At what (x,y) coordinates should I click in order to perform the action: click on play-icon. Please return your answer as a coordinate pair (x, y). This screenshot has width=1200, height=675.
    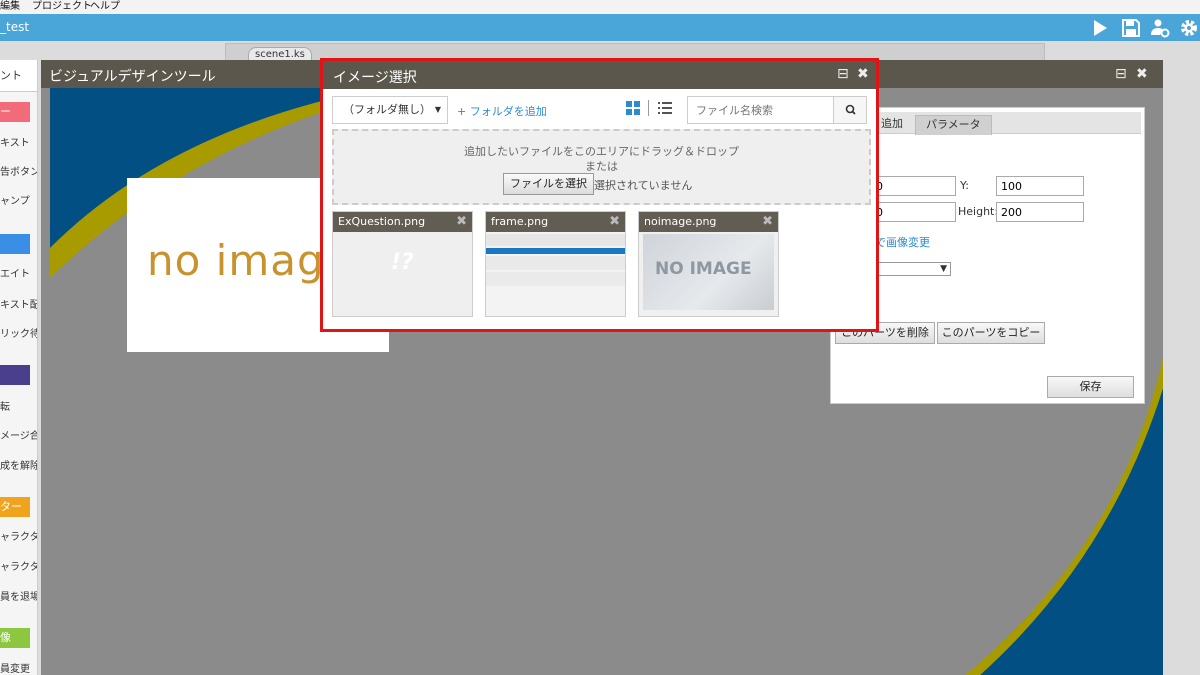
    Looking at the image, I should click on (1100, 28).